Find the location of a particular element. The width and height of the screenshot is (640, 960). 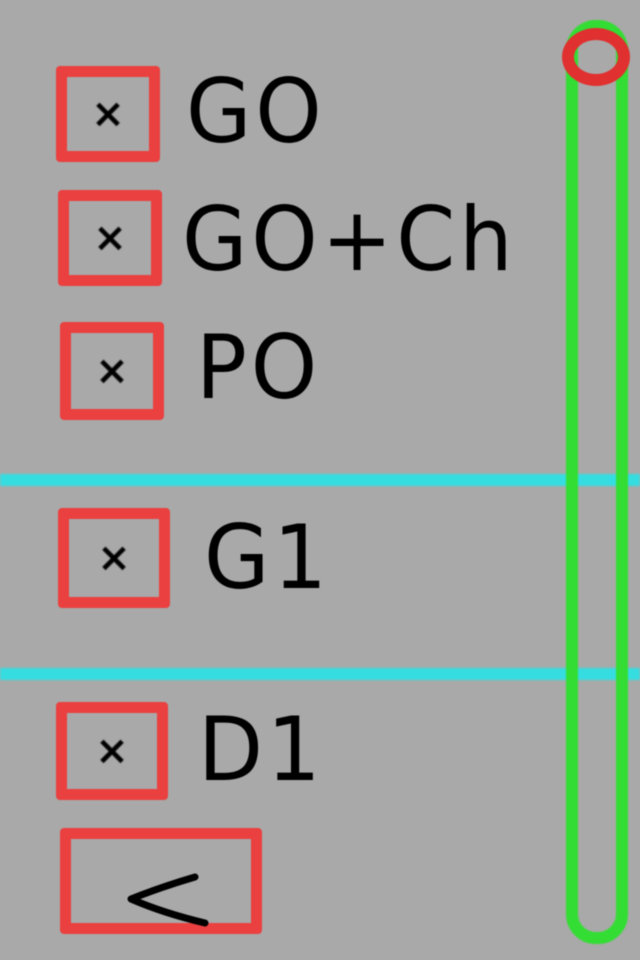

back-button is located at coordinates (161, 881).